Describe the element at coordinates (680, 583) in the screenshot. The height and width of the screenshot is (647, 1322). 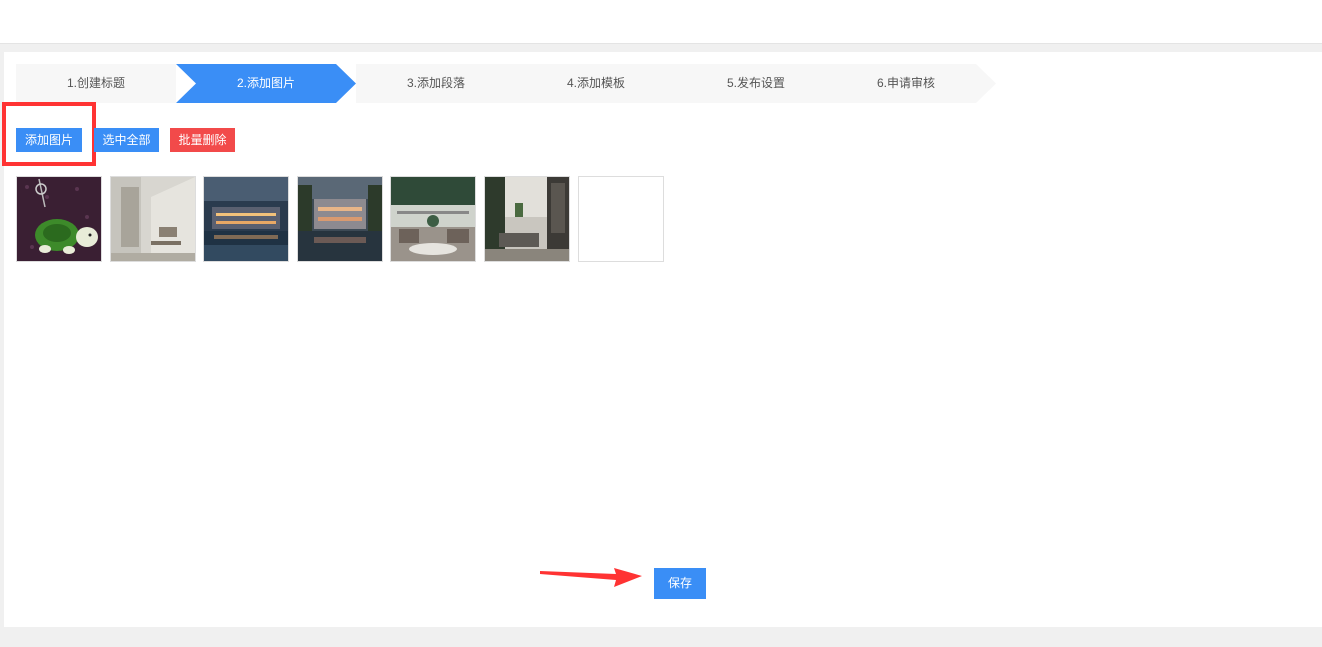
I see `save-button: 保存` at that location.